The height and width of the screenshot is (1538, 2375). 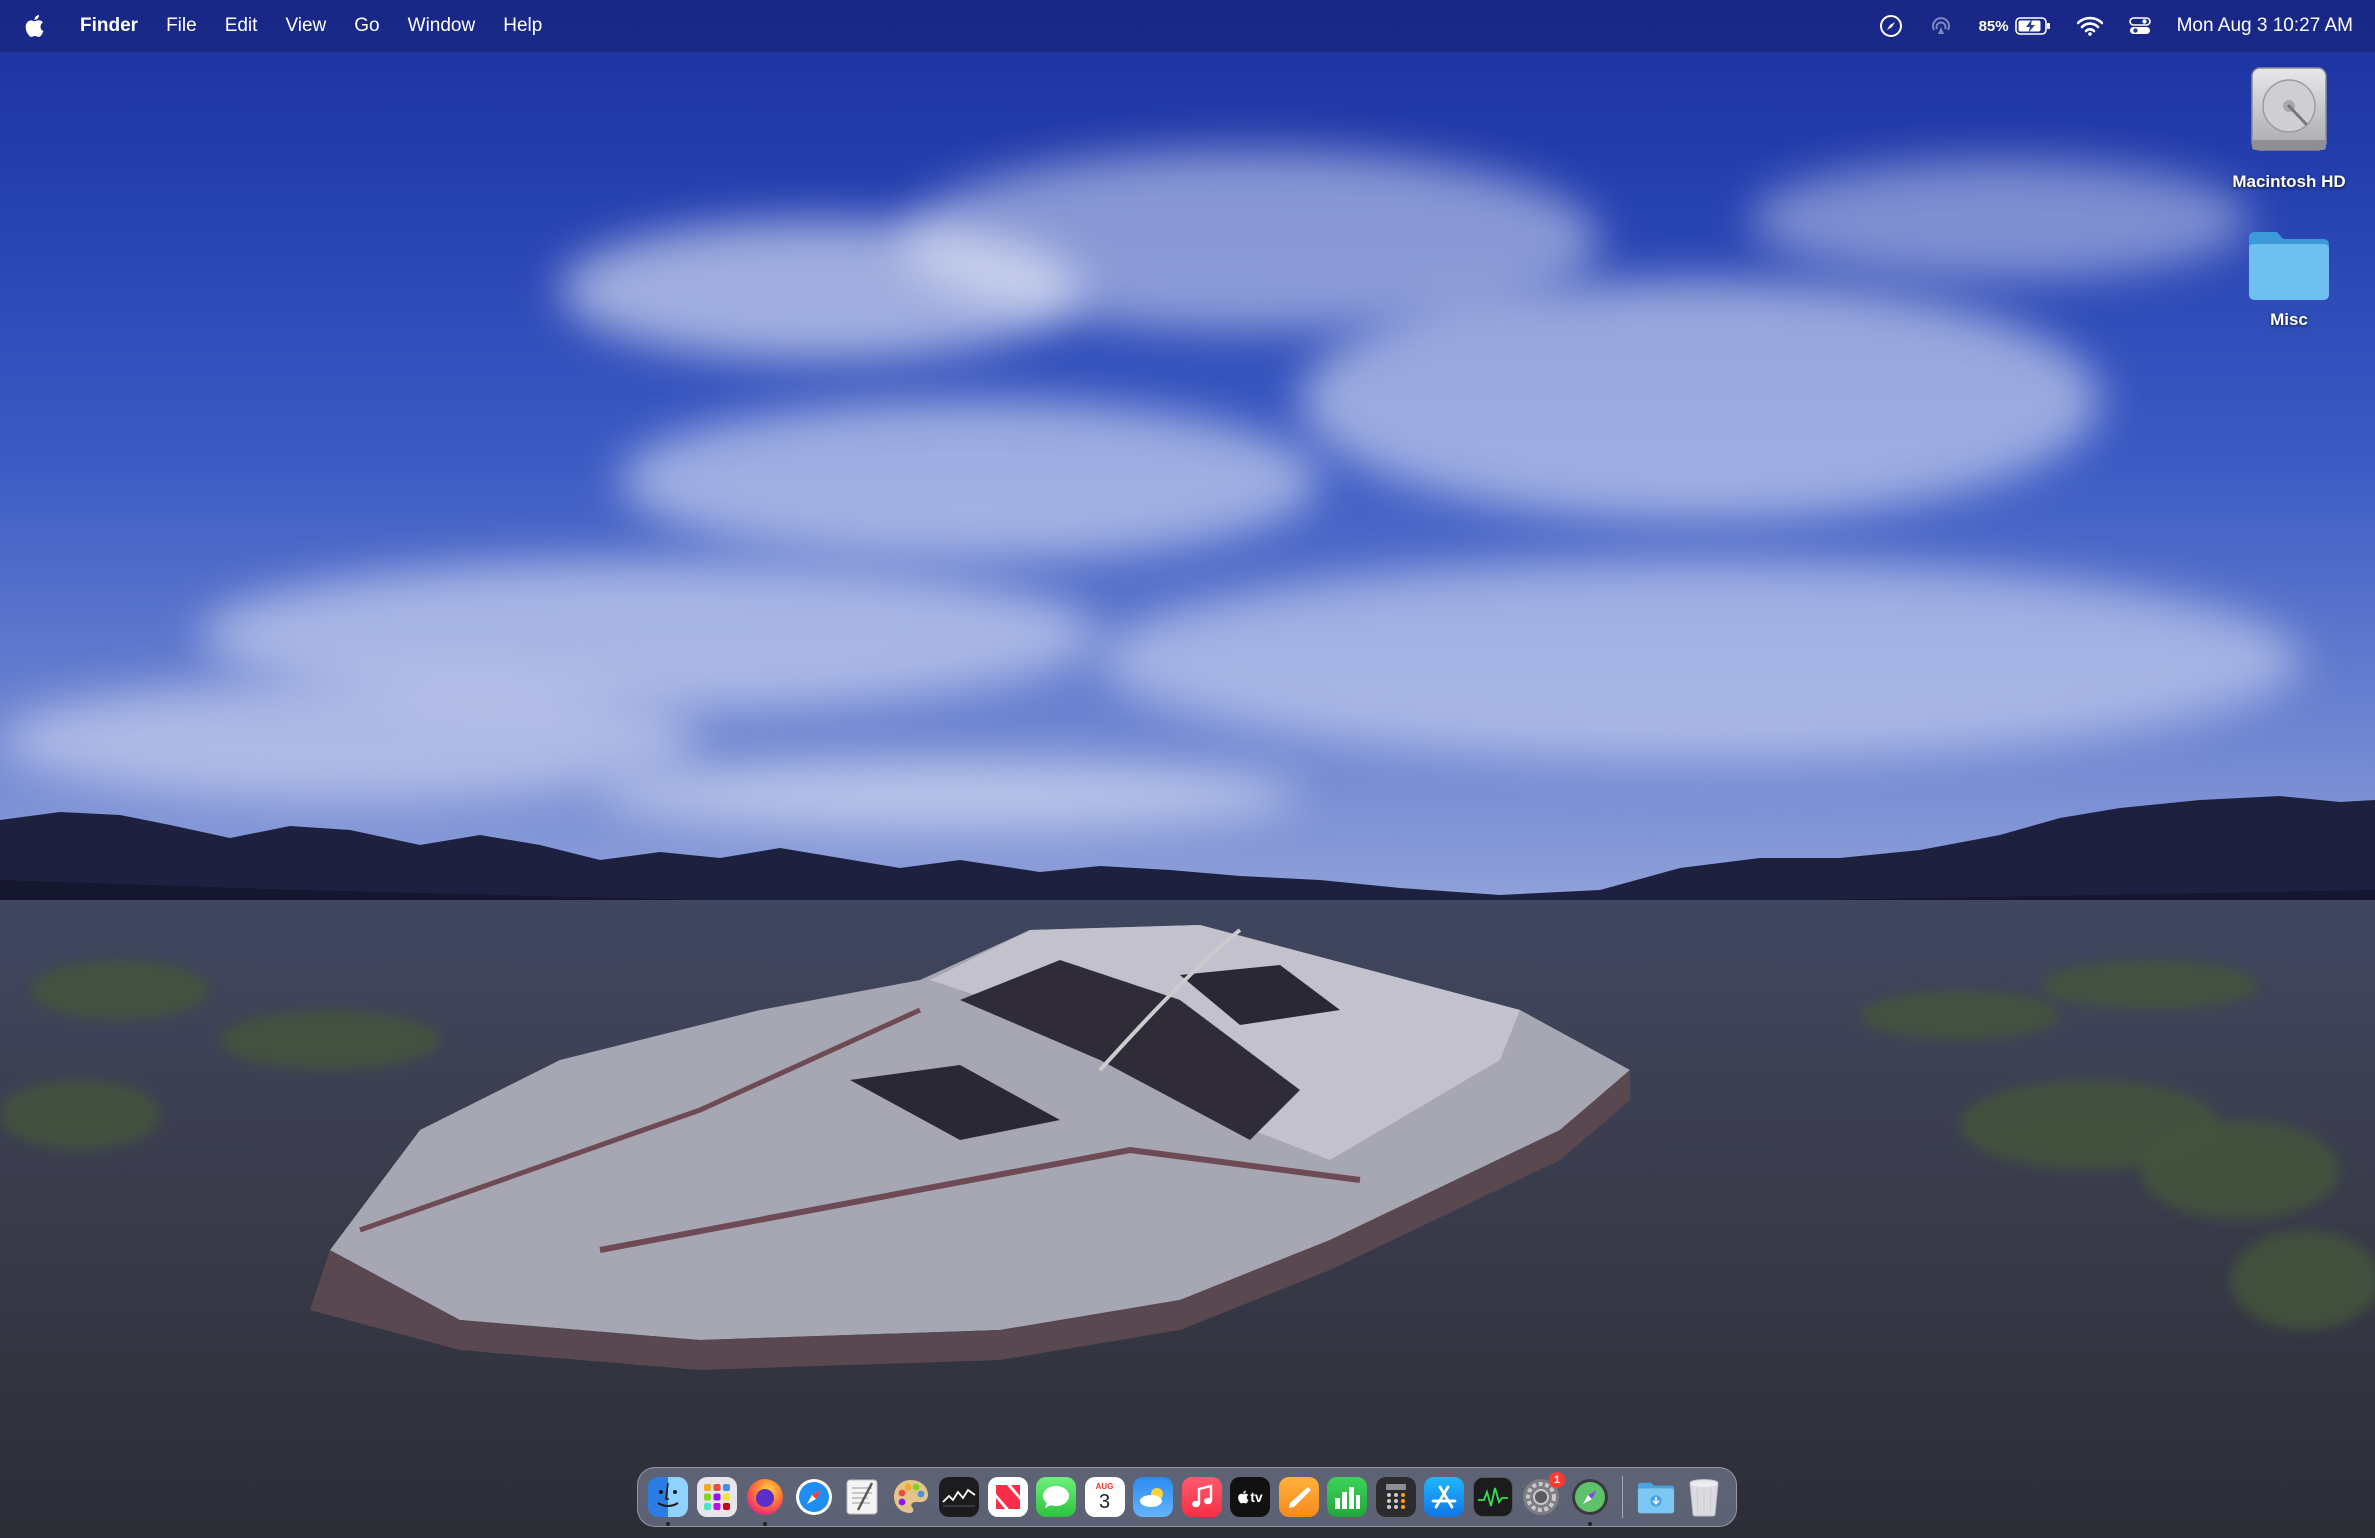 I want to click on dock-downloads-folder, so click(x=1656, y=1497).